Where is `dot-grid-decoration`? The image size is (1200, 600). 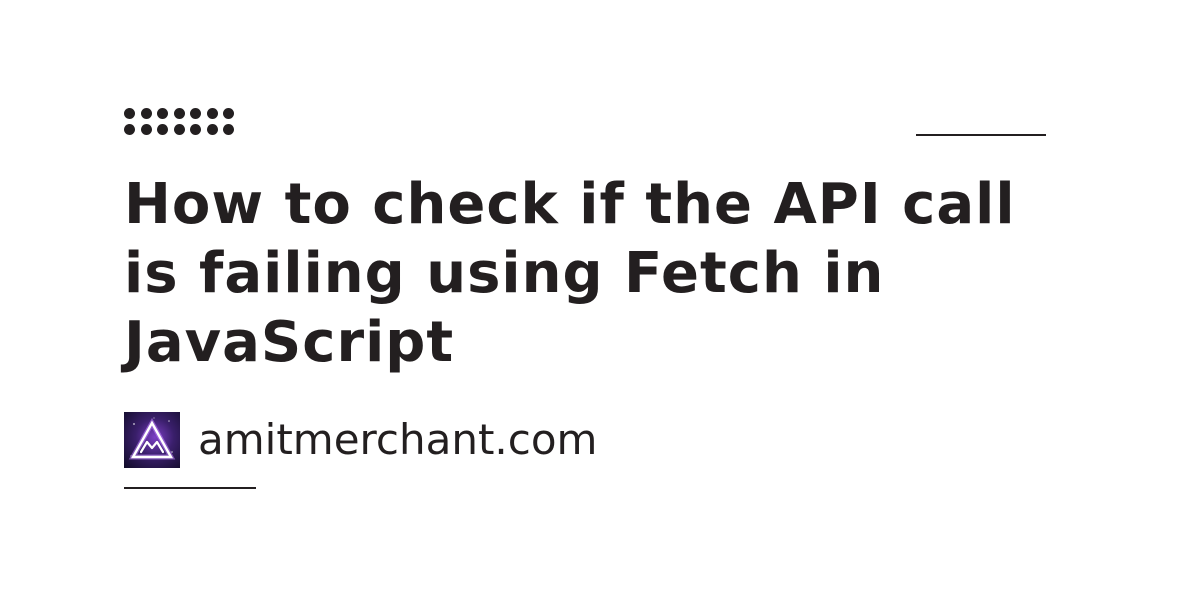
dot-grid-decoration is located at coordinates (179, 123).